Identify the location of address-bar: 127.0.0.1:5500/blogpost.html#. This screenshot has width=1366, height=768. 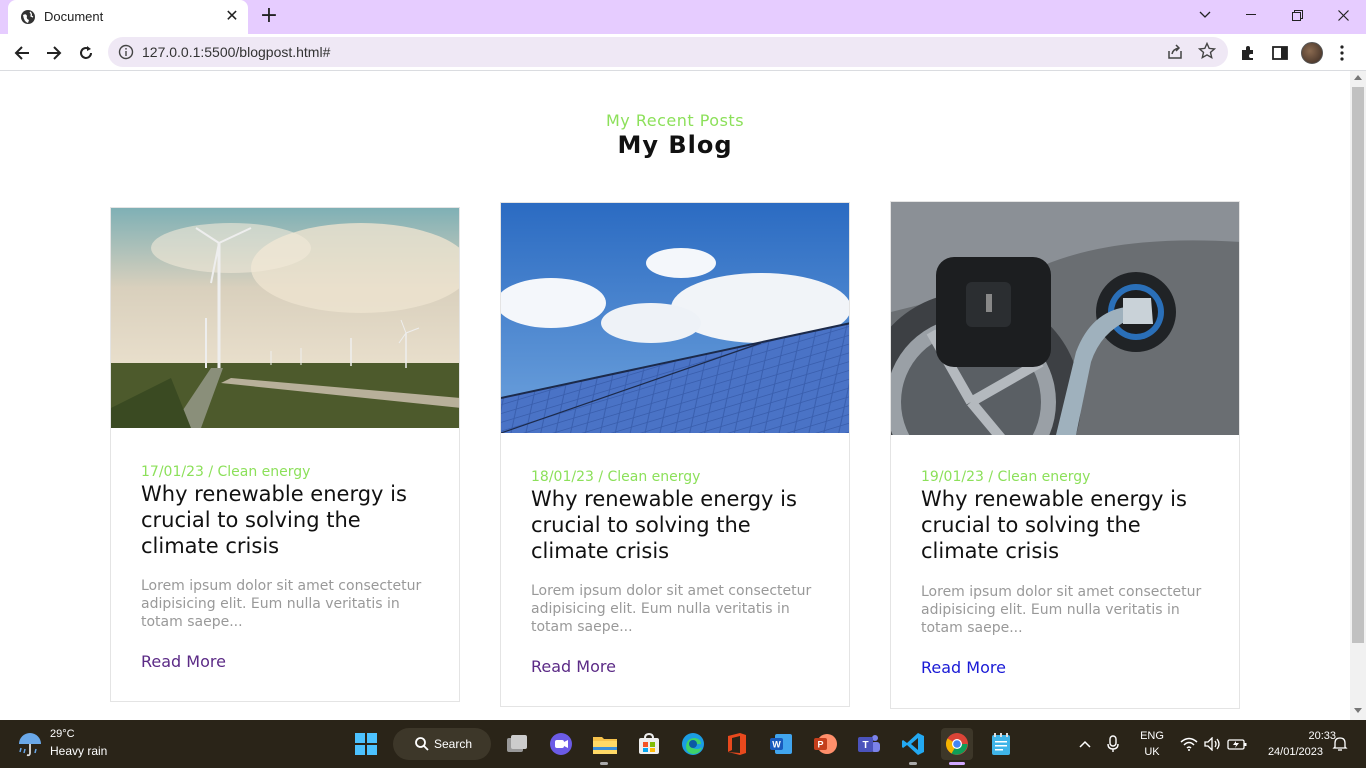
(668, 52).